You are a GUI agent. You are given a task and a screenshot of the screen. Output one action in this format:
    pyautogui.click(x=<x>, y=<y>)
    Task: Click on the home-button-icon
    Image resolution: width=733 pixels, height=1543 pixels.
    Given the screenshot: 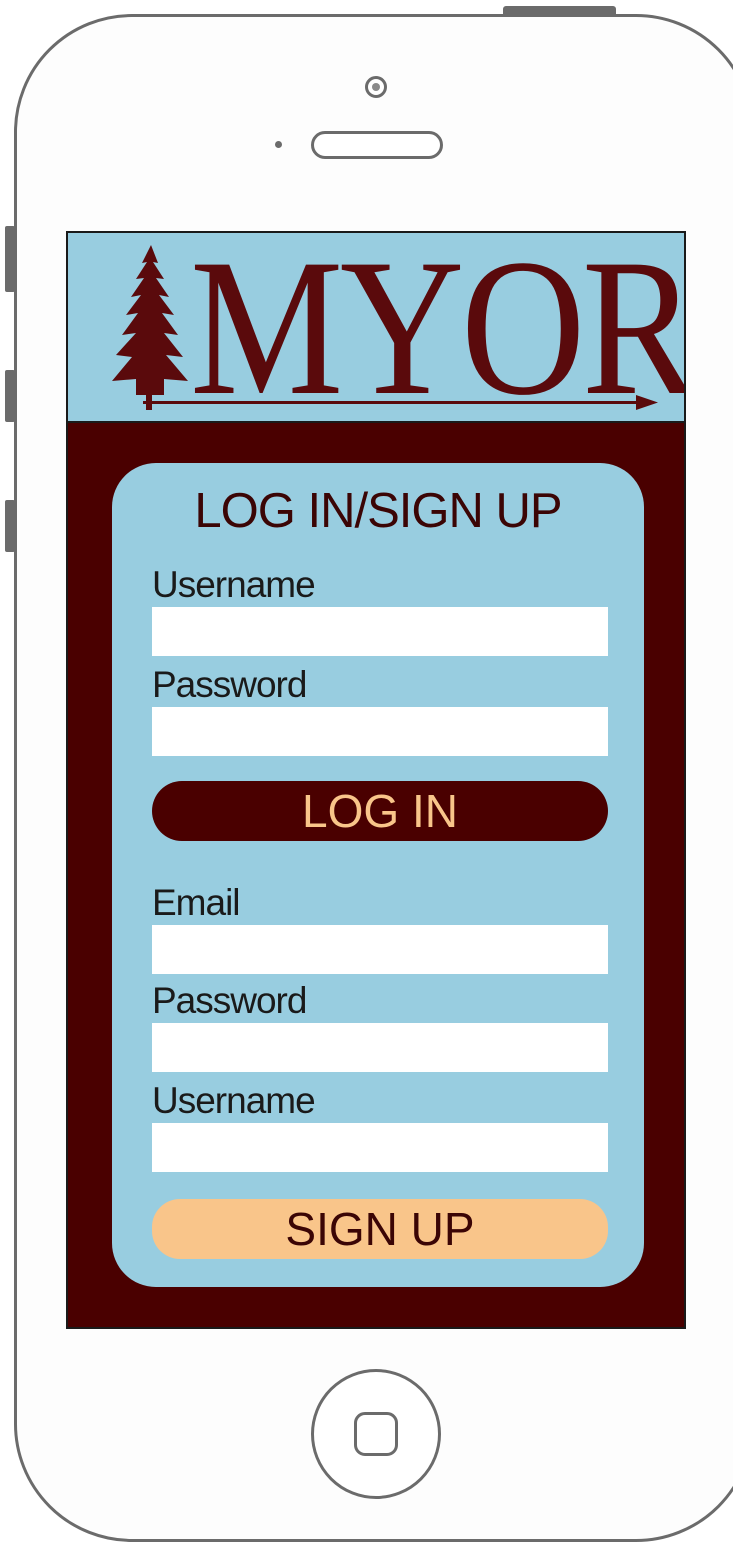 What is the action you would take?
    pyautogui.click(x=376, y=1434)
    